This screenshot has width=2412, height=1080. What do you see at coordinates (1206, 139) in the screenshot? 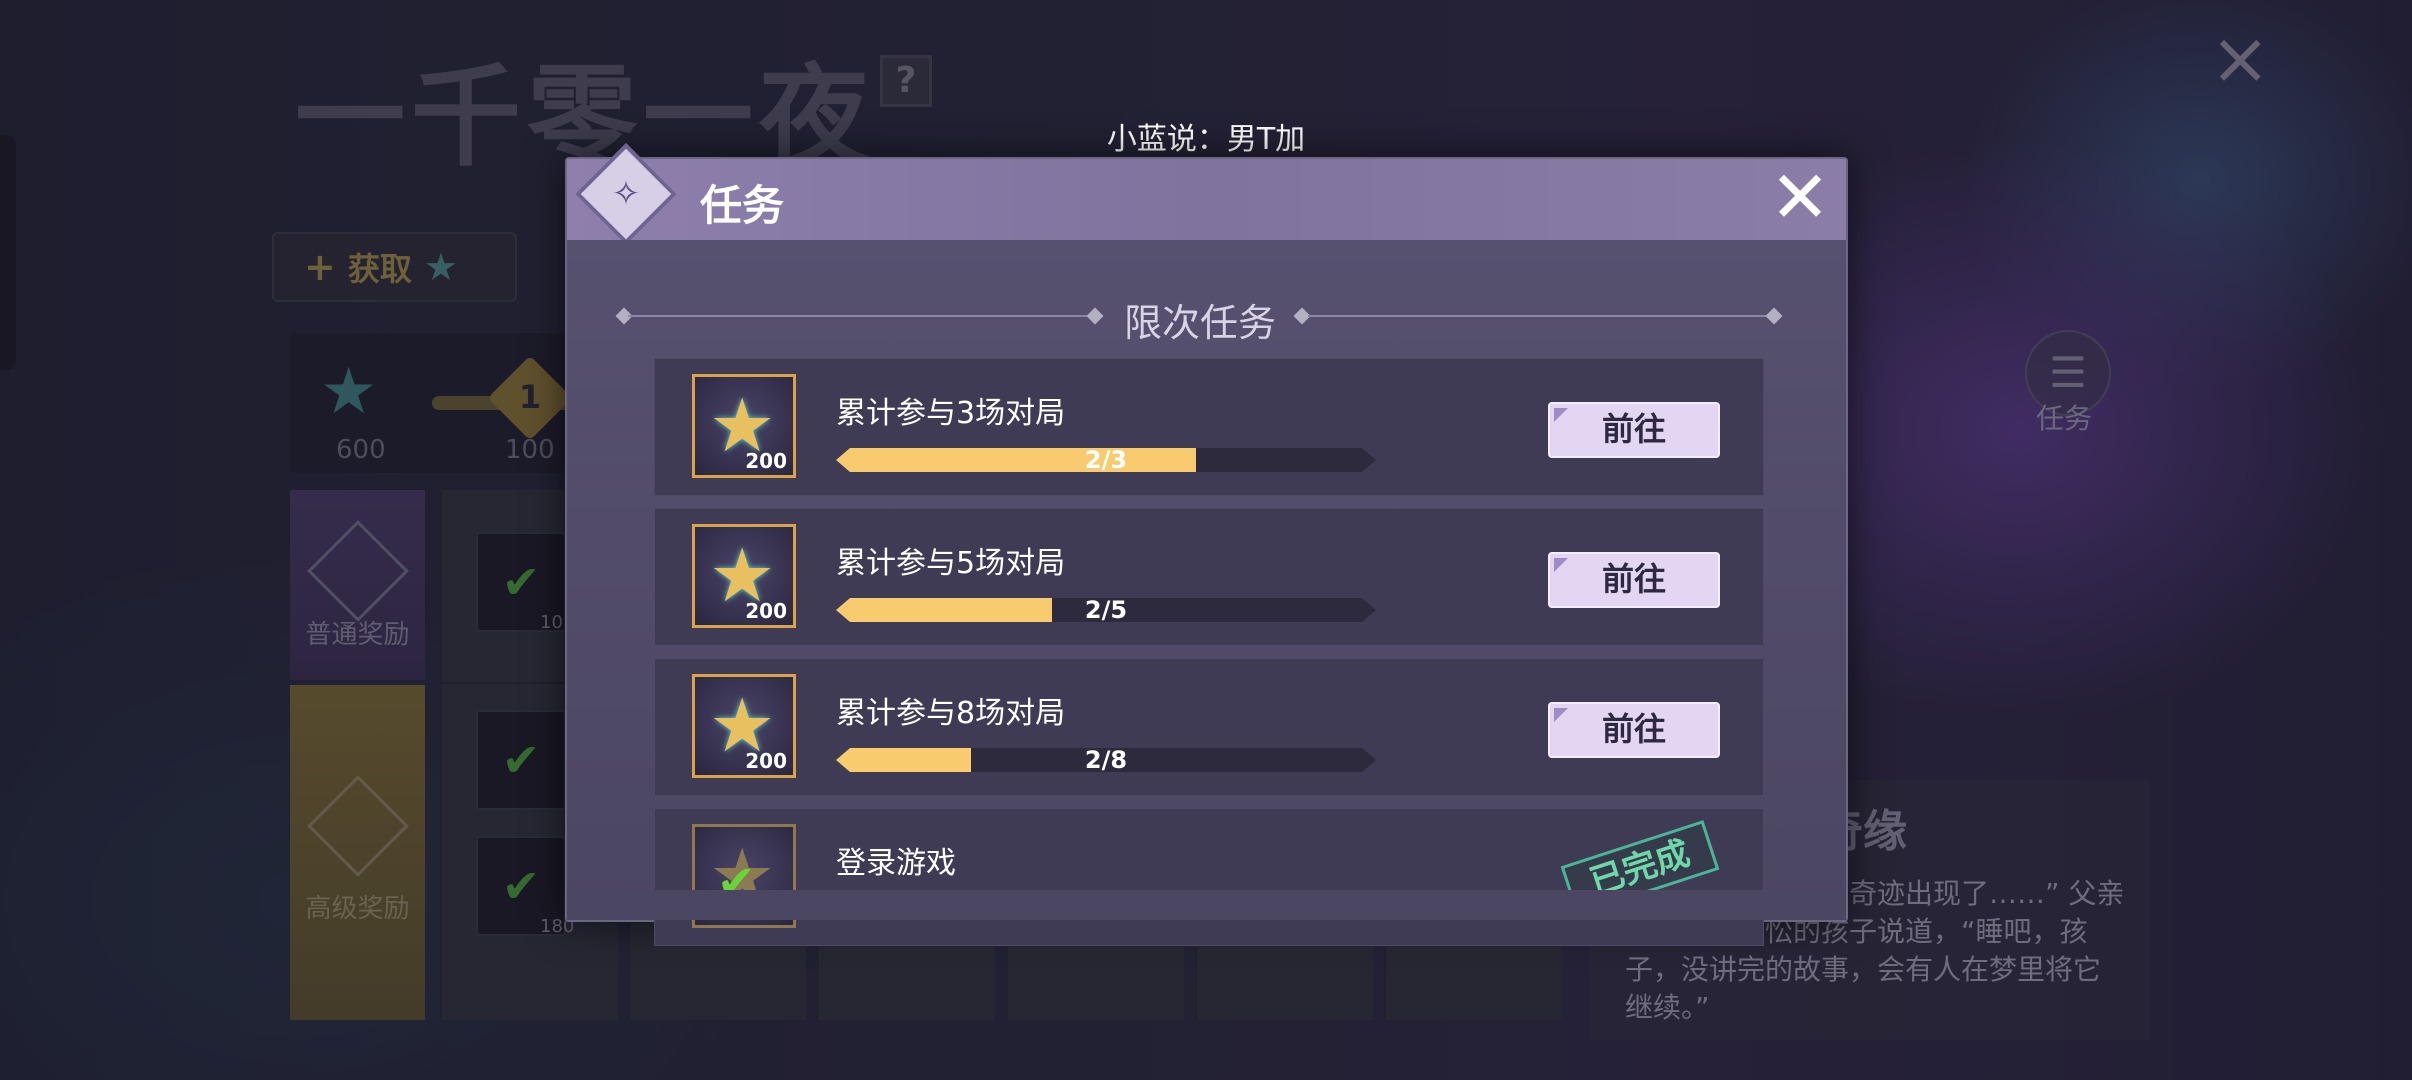
I see `chat-message: 小蓝说：男T加` at bounding box center [1206, 139].